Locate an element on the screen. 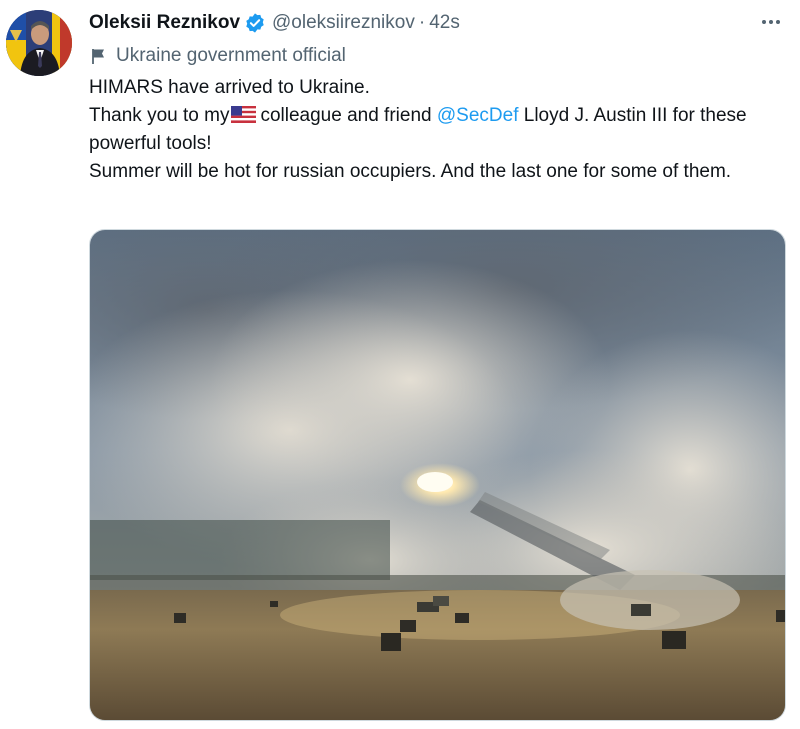  mention-link: @SecDef is located at coordinates (478, 115).